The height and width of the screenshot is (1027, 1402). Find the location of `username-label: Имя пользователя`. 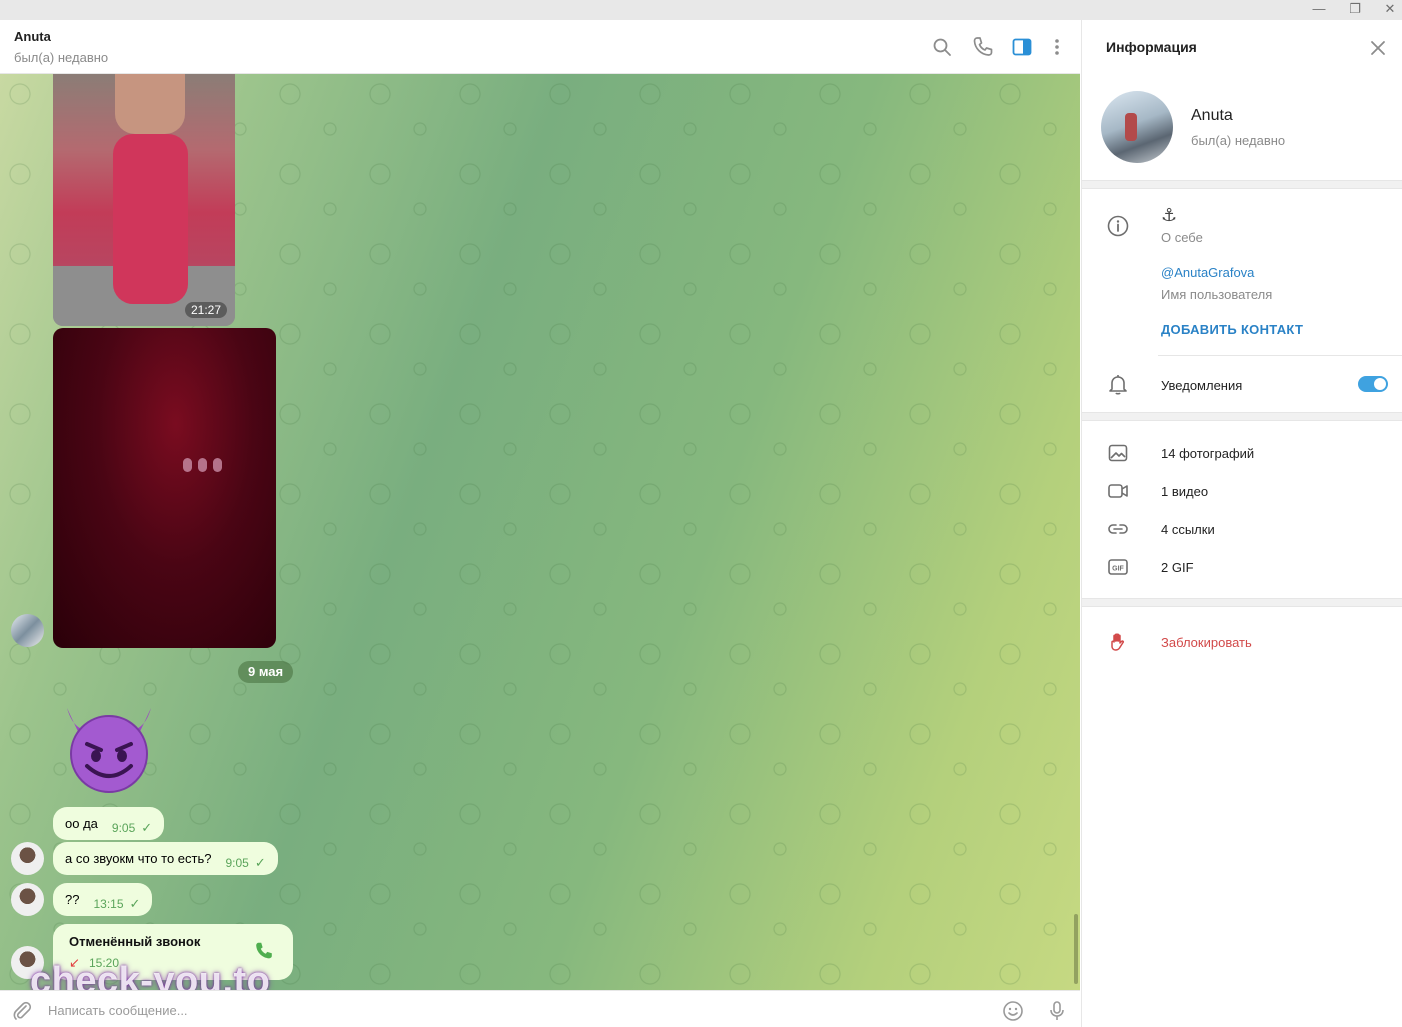

username-label: Имя пользователя is located at coordinates (1217, 294).